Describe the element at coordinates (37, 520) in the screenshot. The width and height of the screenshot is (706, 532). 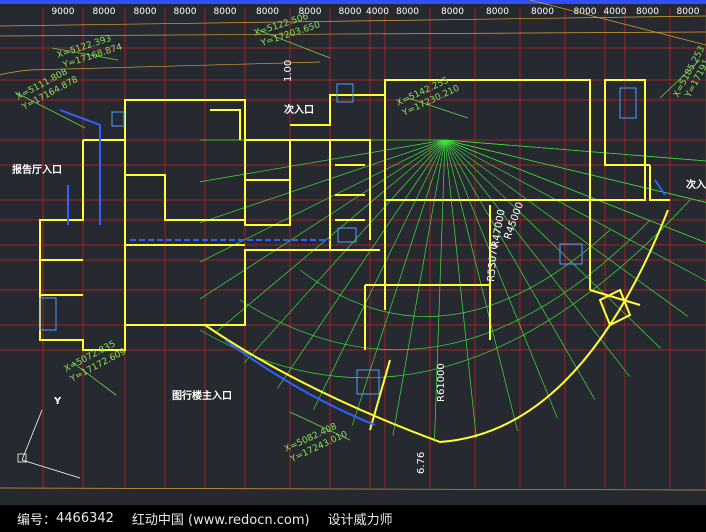
I see `footer-id-label: 编号：` at that location.